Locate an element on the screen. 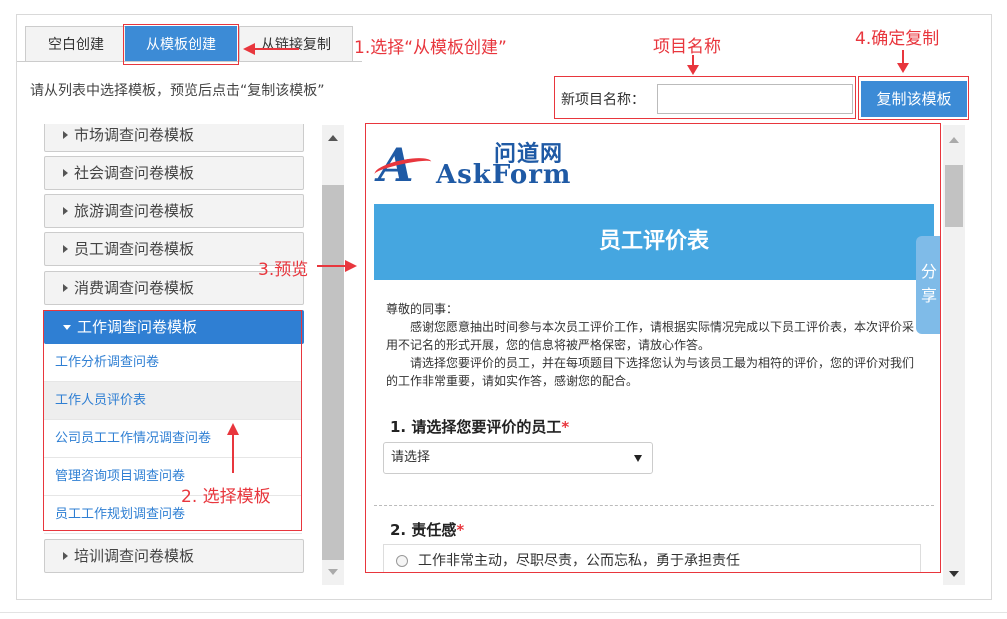 Image resolution: width=1007 pixels, height=619 pixels. page-bottom-divider is located at coordinates (503, 612).